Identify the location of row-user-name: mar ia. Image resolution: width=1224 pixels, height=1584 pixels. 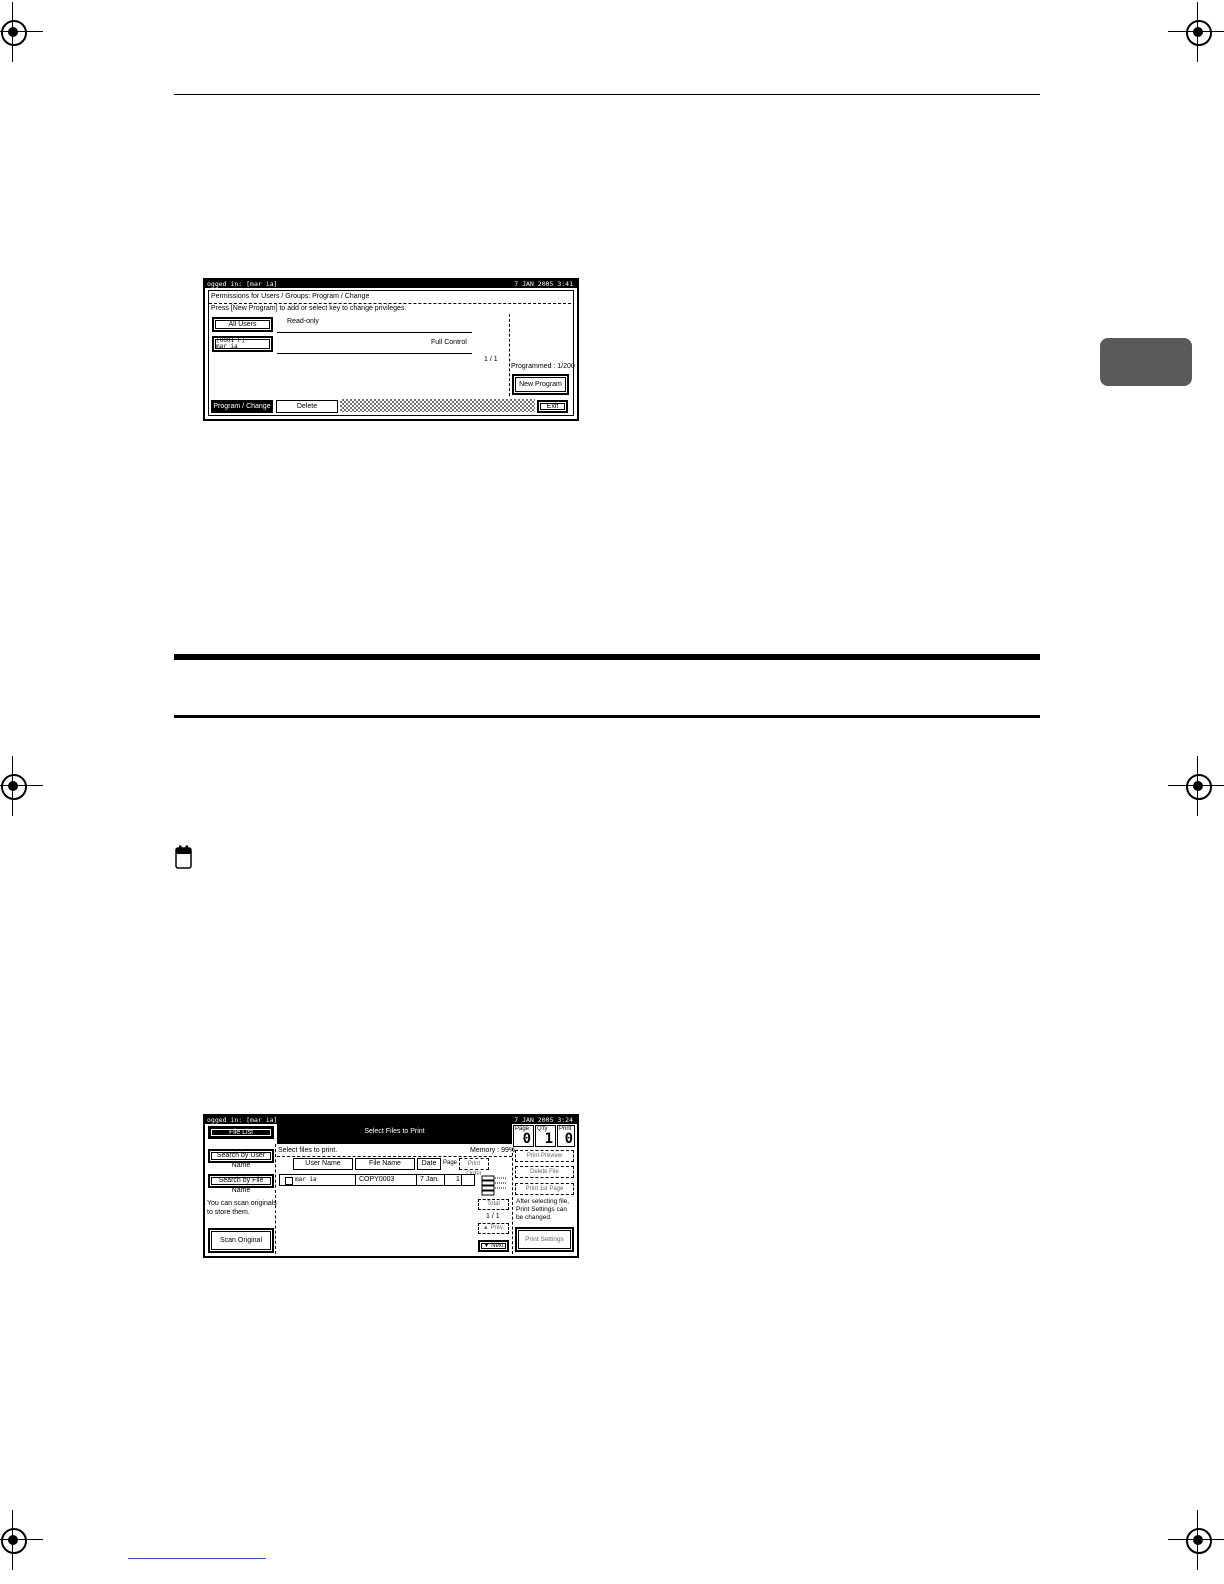
(306, 1179).